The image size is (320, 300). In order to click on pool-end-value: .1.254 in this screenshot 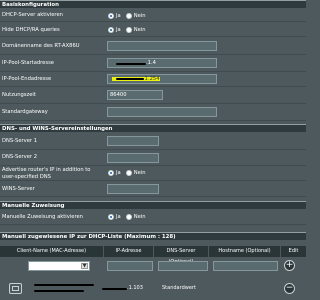, I will do `click(151, 79)`.